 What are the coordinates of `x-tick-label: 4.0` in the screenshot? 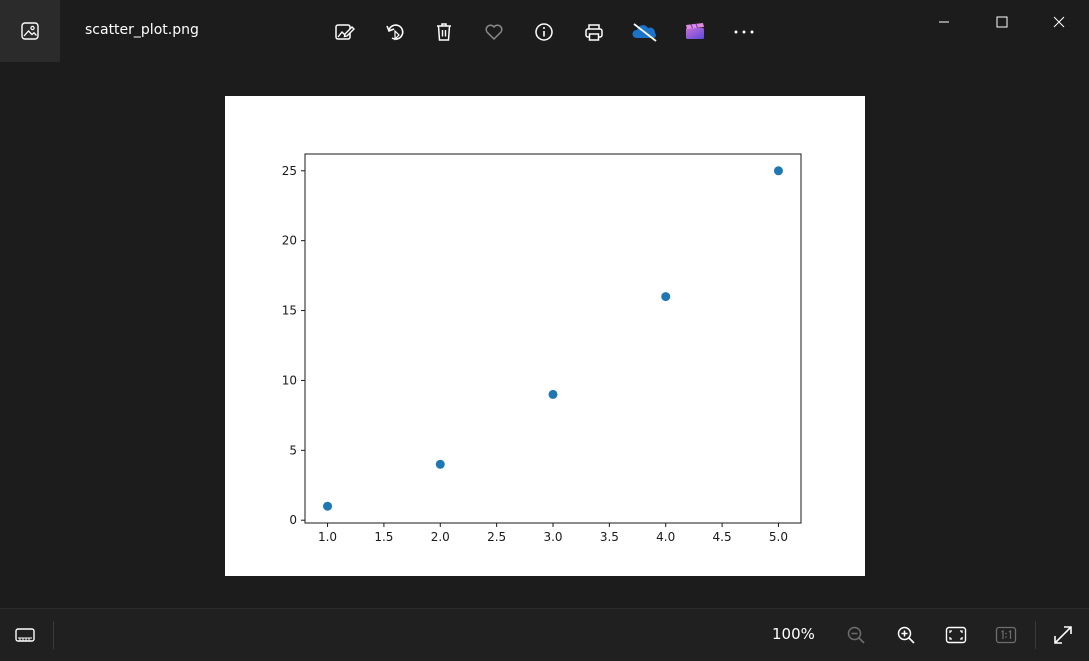 It's located at (665, 537).